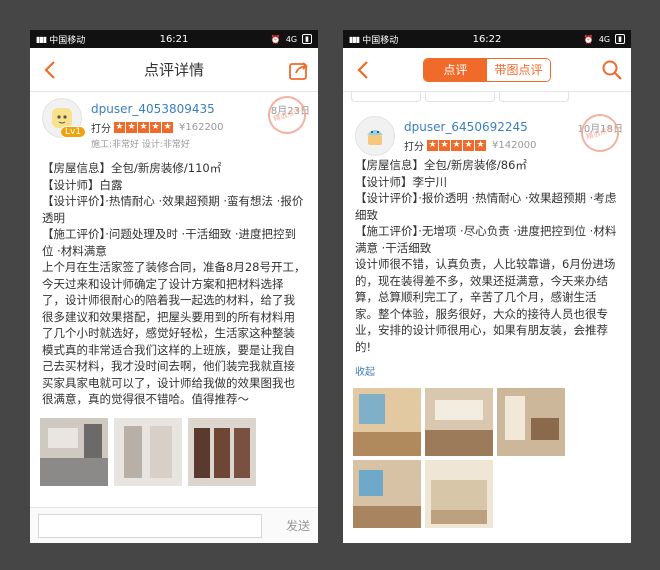 The width and height of the screenshot is (660, 570). I want to click on send-button: 发送, so click(298, 525).